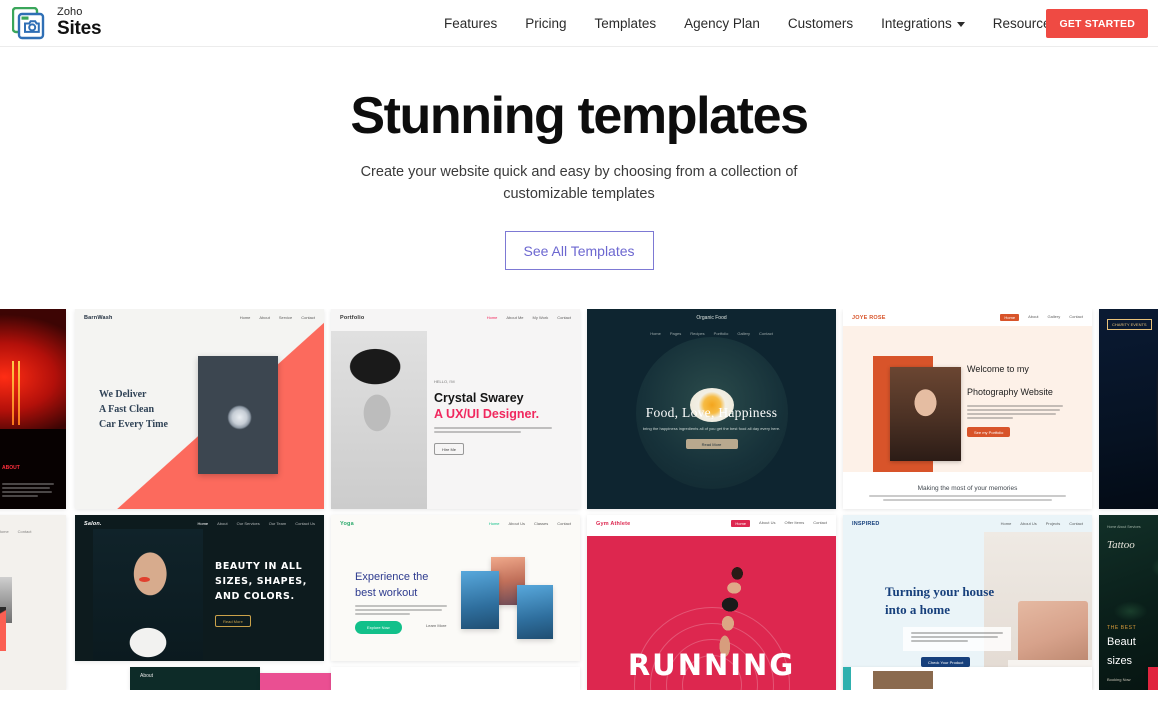 Image resolution: width=1158 pixels, height=703 pixels. I want to click on template-headline: Beaut, so click(1121, 642).